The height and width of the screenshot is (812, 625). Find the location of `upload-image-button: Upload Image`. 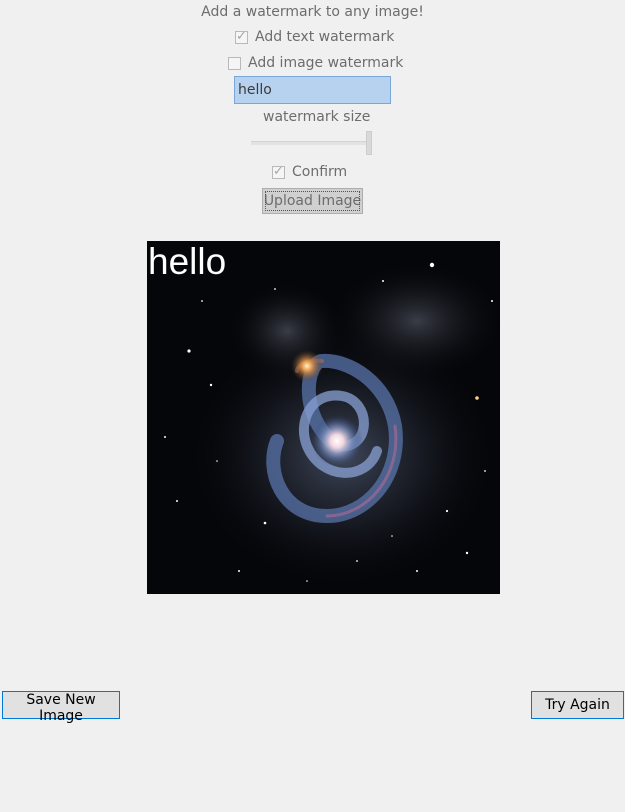

upload-image-button: Upload Image is located at coordinates (312, 201).